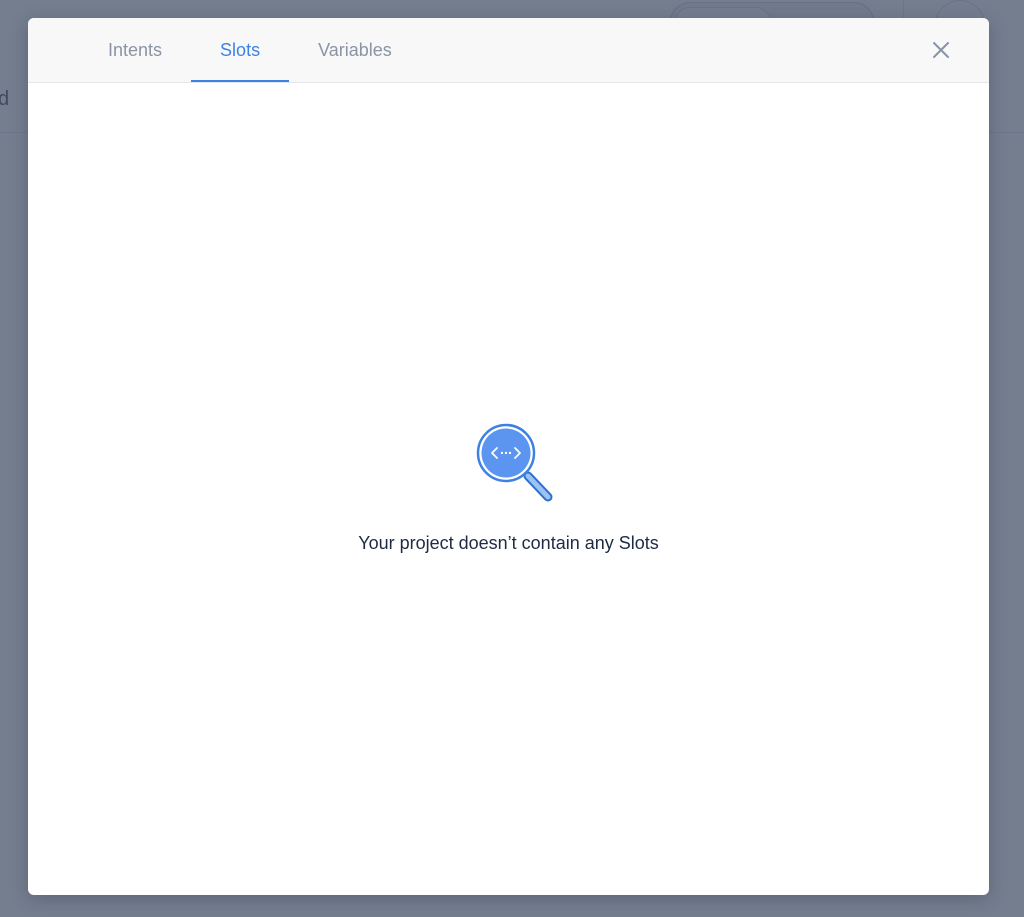 This screenshot has width=1024, height=917. I want to click on tab-variables: Variables, so click(355, 50).